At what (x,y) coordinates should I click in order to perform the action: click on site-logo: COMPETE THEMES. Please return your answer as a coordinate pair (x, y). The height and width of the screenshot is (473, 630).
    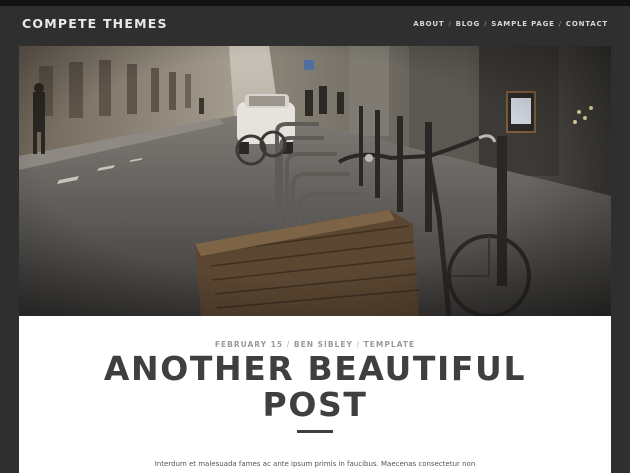
    Looking at the image, I should click on (95, 23).